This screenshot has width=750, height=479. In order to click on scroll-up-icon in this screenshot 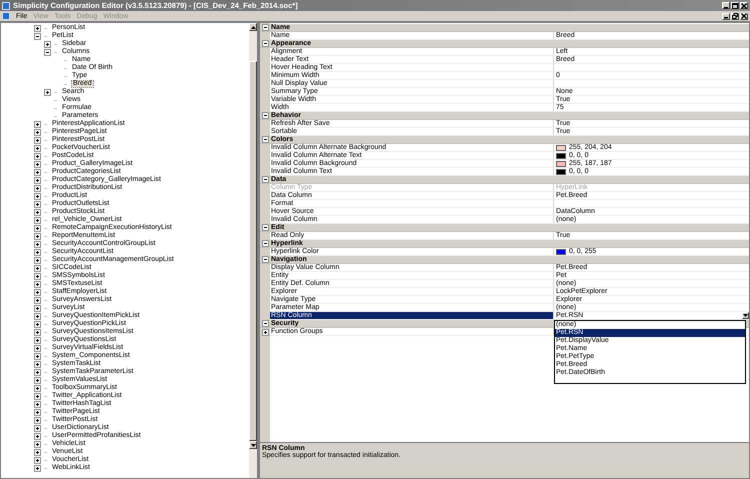, I will do `click(253, 27)`.